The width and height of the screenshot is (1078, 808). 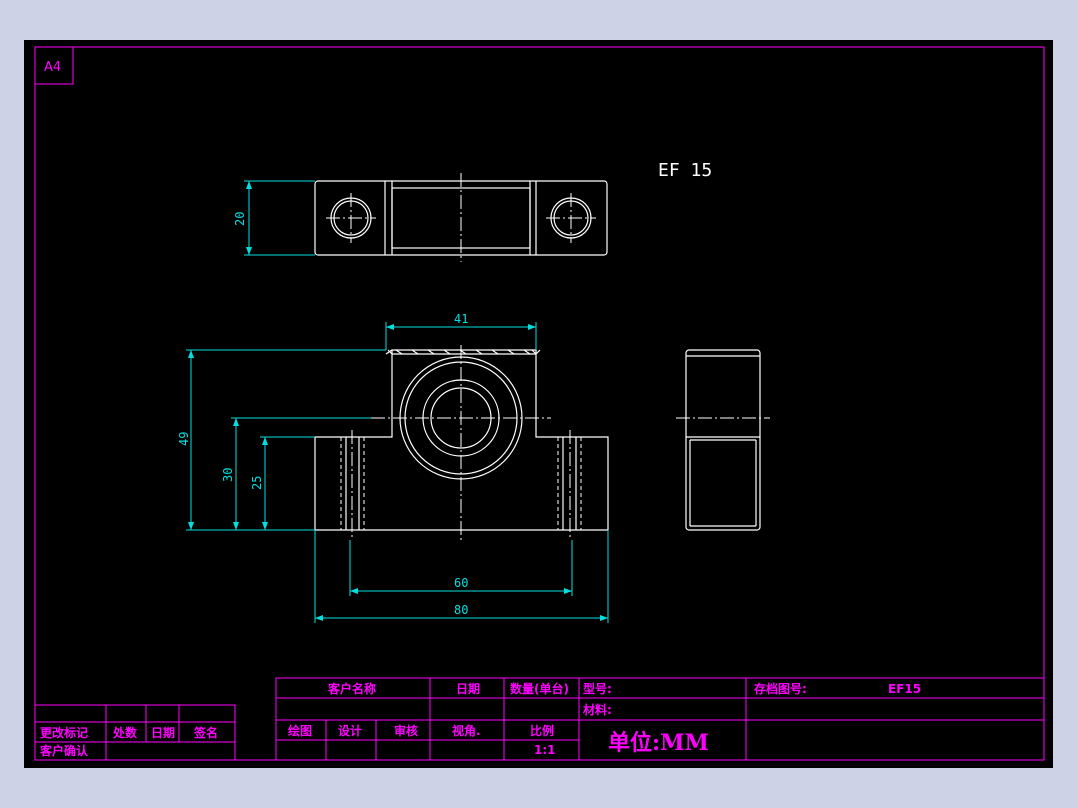 I want to click on part-label: EF 15, so click(x=685, y=170).